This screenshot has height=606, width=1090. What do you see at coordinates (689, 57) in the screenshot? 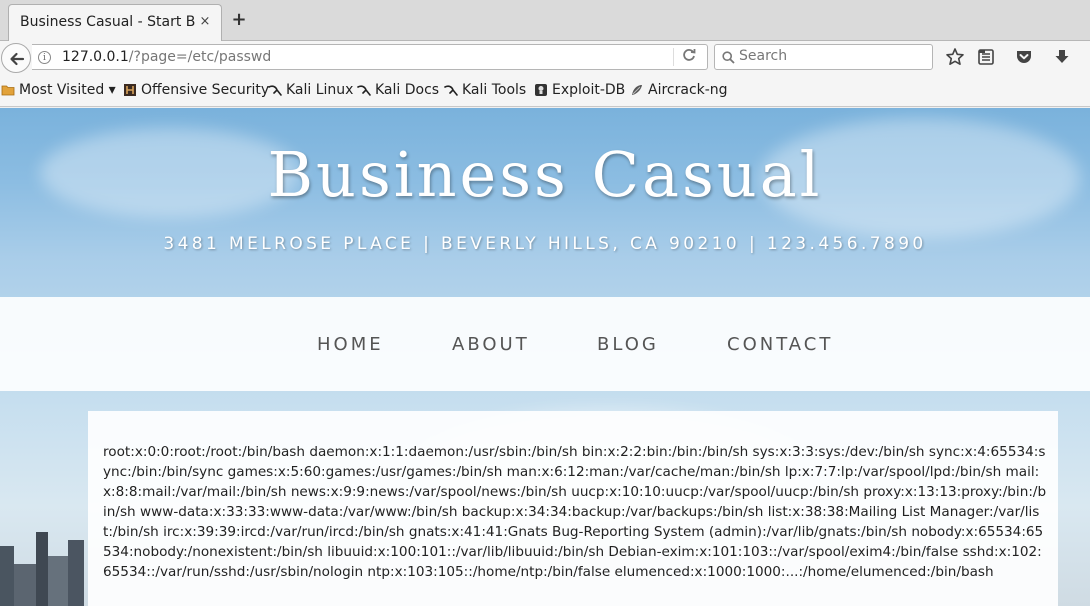
I see `reload-icon` at bounding box center [689, 57].